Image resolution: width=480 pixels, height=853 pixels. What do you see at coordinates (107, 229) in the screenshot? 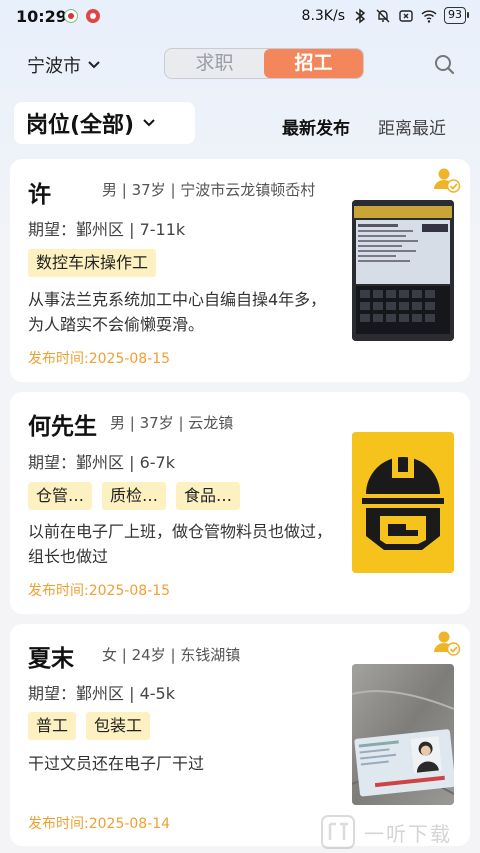
I see `expected-salary: 期望：鄞州区 | 7-11k` at bounding box center [107, 229].